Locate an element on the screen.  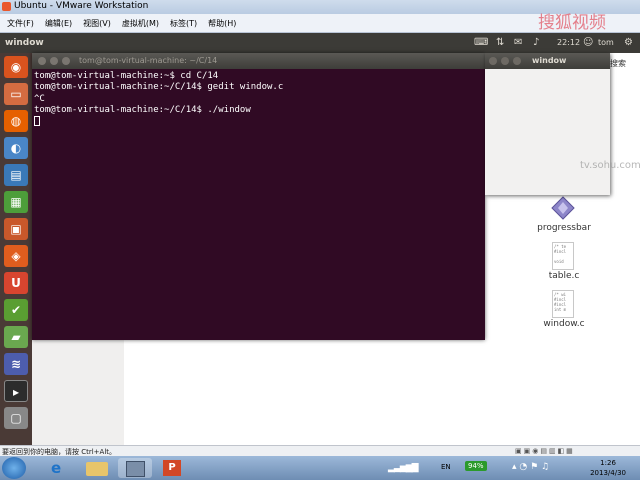
ubuntu-top-panel: window ⌨ ⇅ ✉ ♪ 22:12 ☺ tom ⚙ is located at coordinates (320, 43).